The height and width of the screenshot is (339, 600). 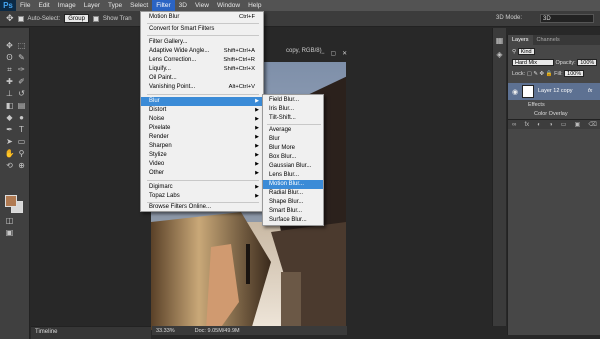 I want to click on quick-mask-icon: ◫, so click(x=9, y=221).